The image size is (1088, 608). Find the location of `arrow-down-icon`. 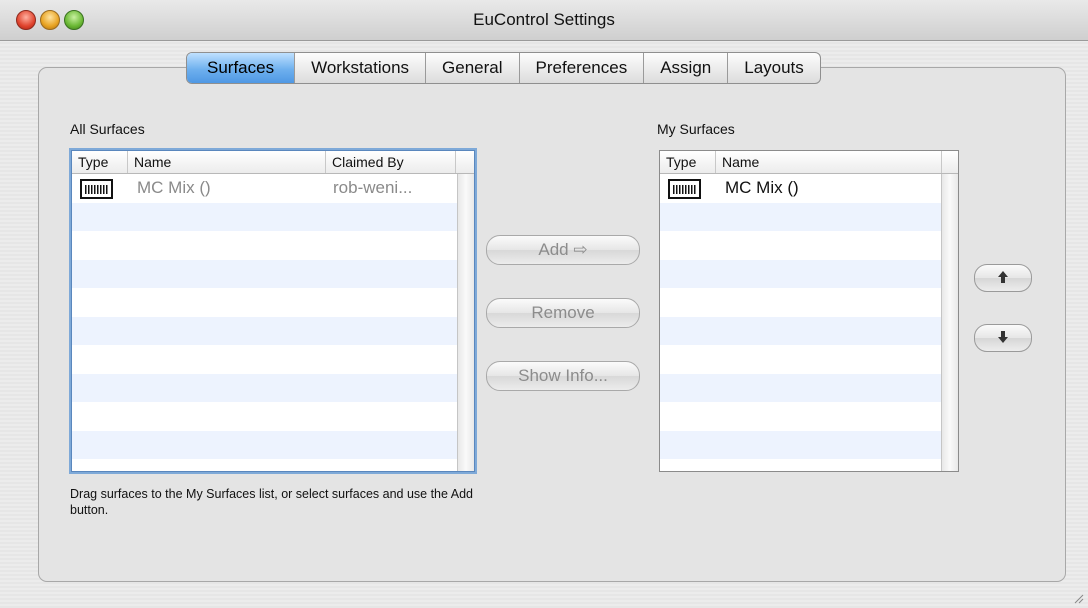

arrow-down-icon is located at coordinates (1003, 337).